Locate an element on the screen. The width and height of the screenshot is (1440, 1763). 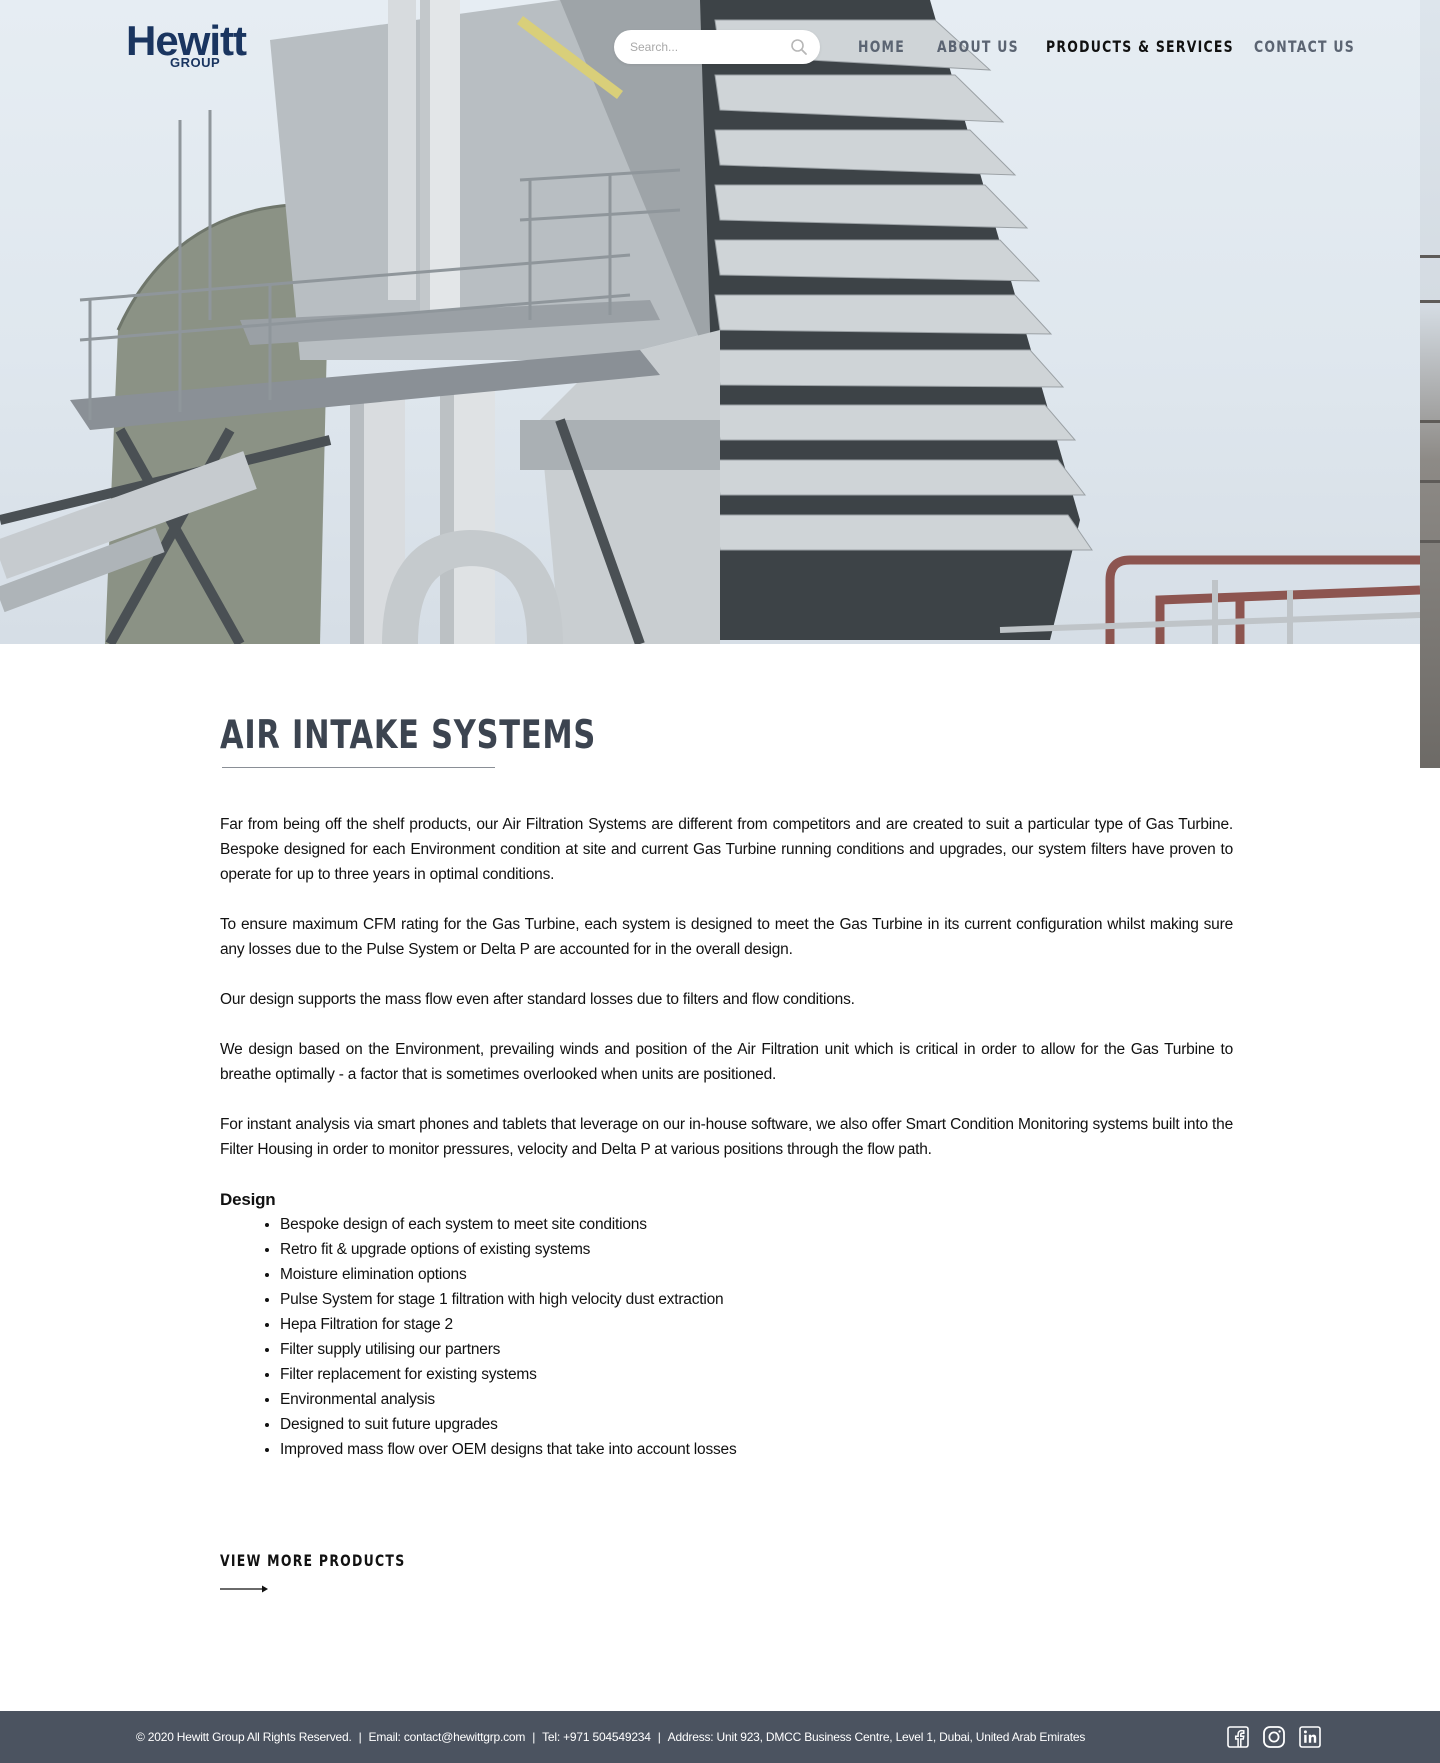
nav-home: HOME is located at coordinates (881, 47).